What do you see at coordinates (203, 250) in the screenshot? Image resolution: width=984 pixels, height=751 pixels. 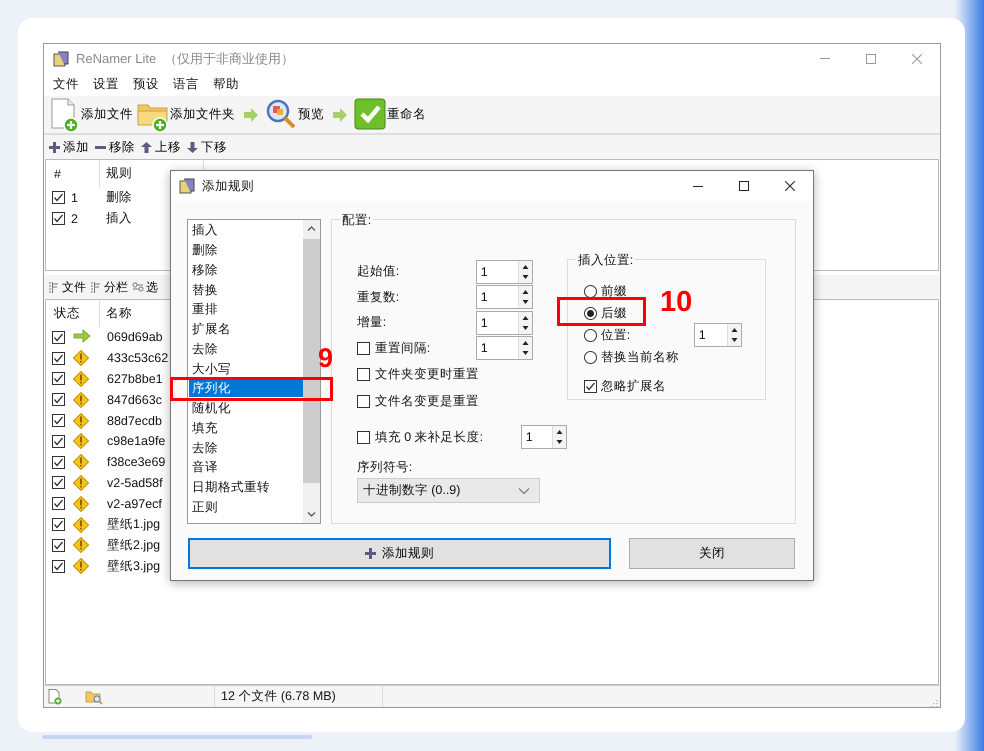 I see `list-item: 删除` at bounding box center [203, 250].